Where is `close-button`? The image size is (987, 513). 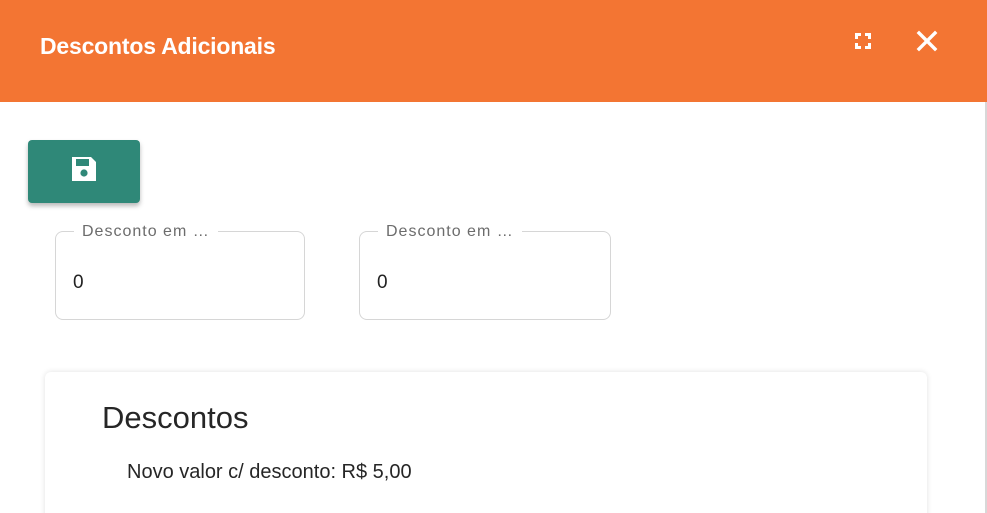
close-button is located at coordinates (927, 43).